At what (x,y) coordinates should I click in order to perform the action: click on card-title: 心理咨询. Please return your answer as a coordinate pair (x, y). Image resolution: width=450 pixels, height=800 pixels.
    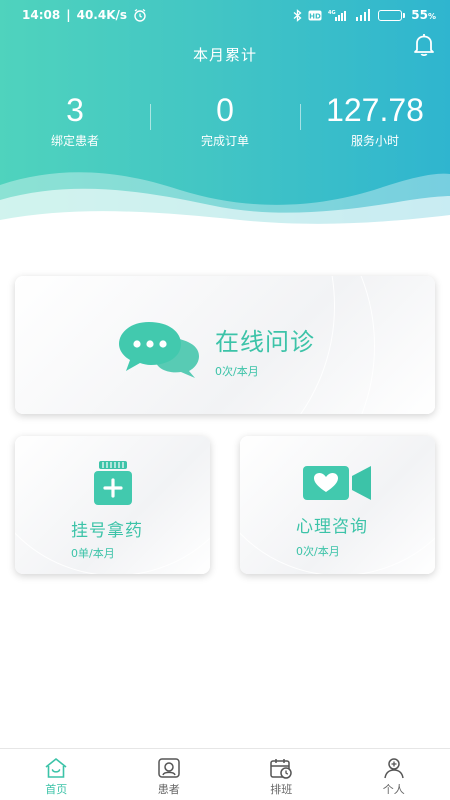
    Looking at the image, I should click on (332, 527).